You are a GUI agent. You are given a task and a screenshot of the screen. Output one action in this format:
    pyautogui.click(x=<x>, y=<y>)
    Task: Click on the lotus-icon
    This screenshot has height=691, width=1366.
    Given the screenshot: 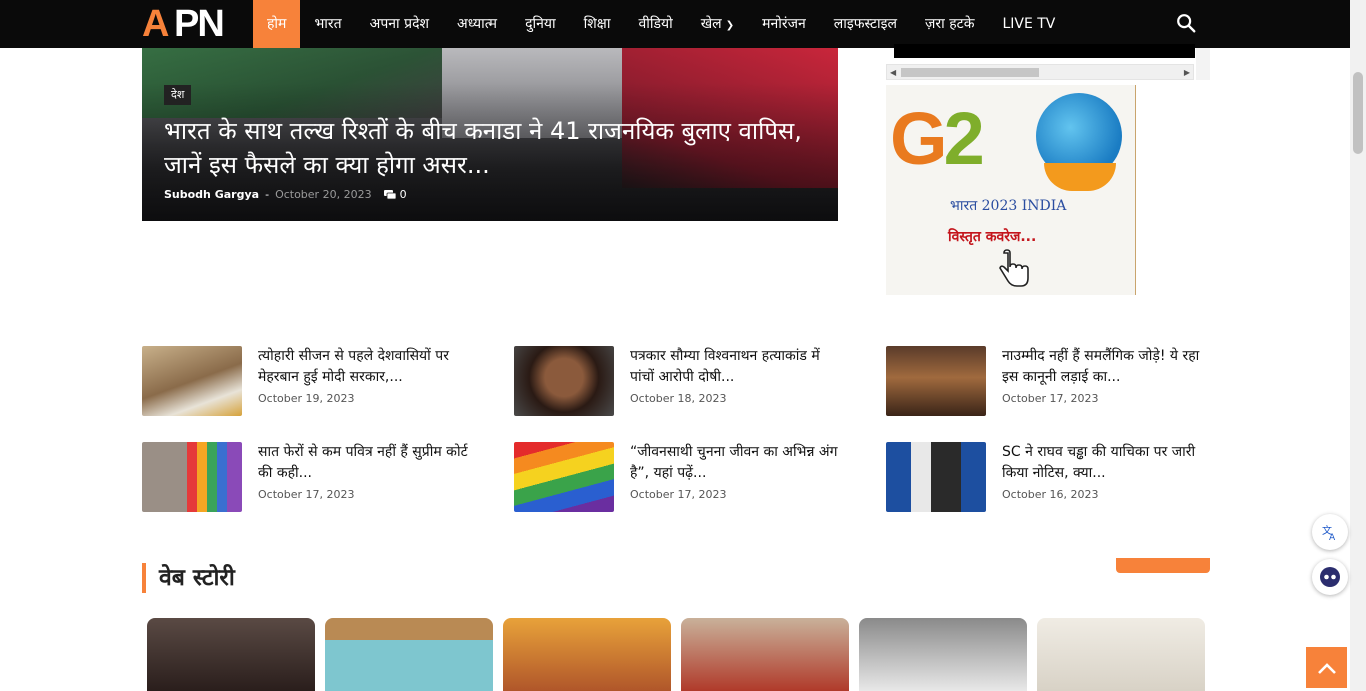 What is the action you would take?
    pyautogui.click(x=1080, y=177)
    